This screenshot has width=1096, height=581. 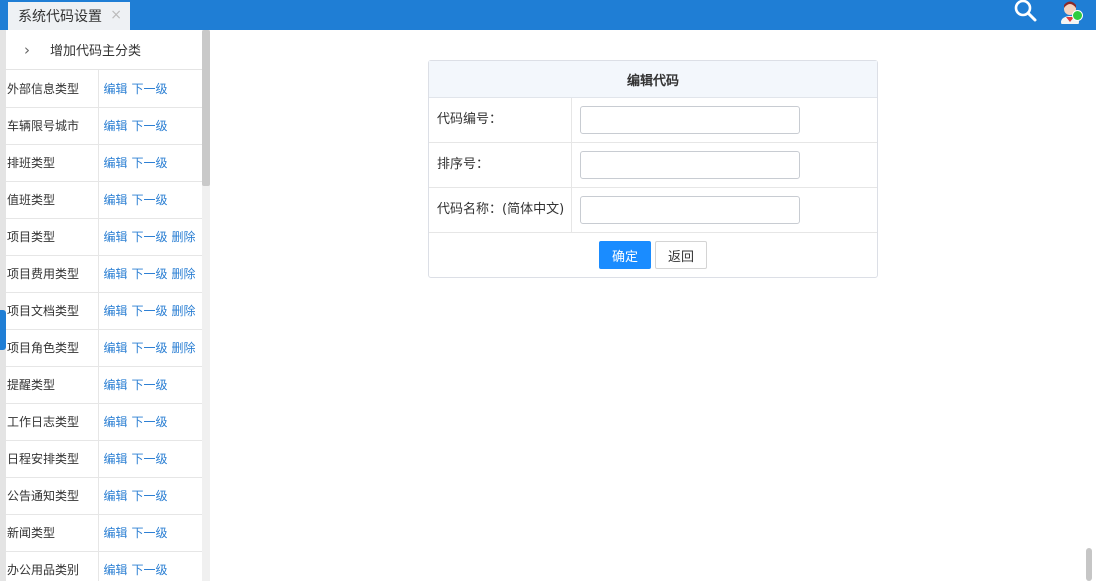 I want to click on category-name: 工作日志类型, so click(x=52, y=422).